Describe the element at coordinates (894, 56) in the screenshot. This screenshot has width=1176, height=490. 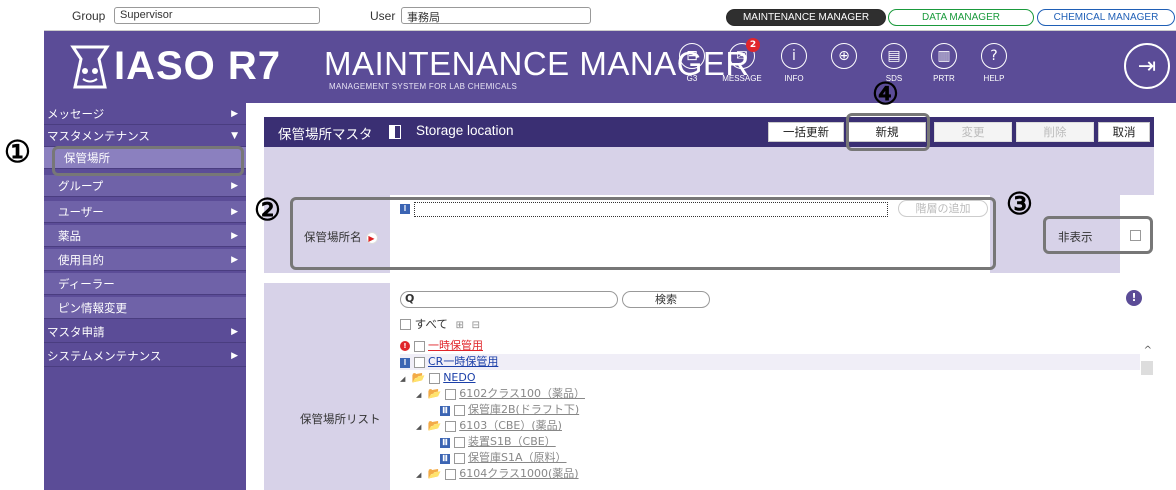
I see `sds-icon: ▤` at that location.